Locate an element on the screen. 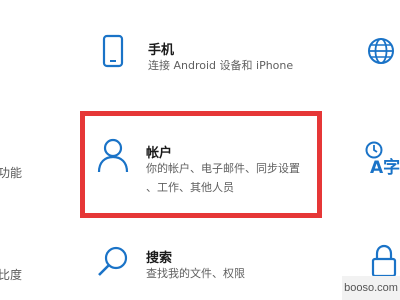  watermark: booso.com is located at coordinates (371, 288).